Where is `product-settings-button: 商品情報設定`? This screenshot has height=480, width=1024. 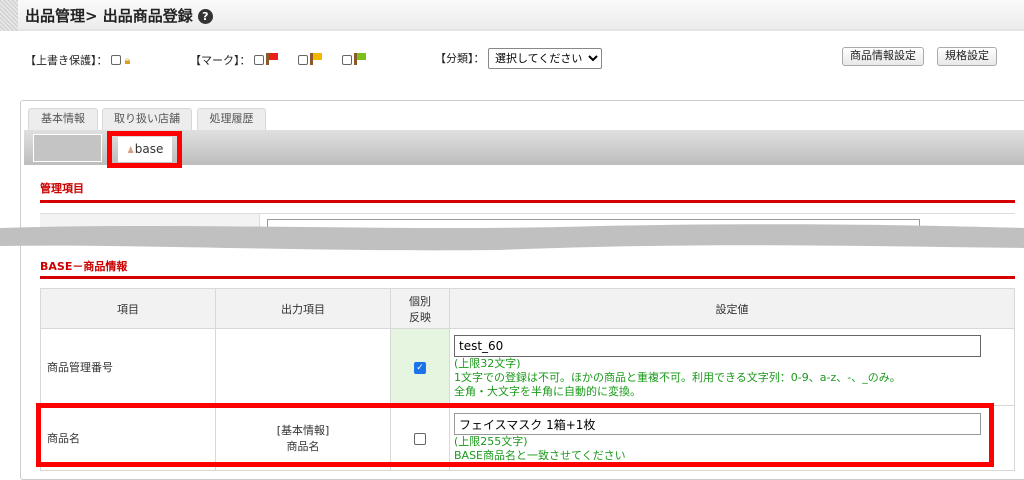 product-settings-button: 商品情報設定 is located at coordinates (883, 56).